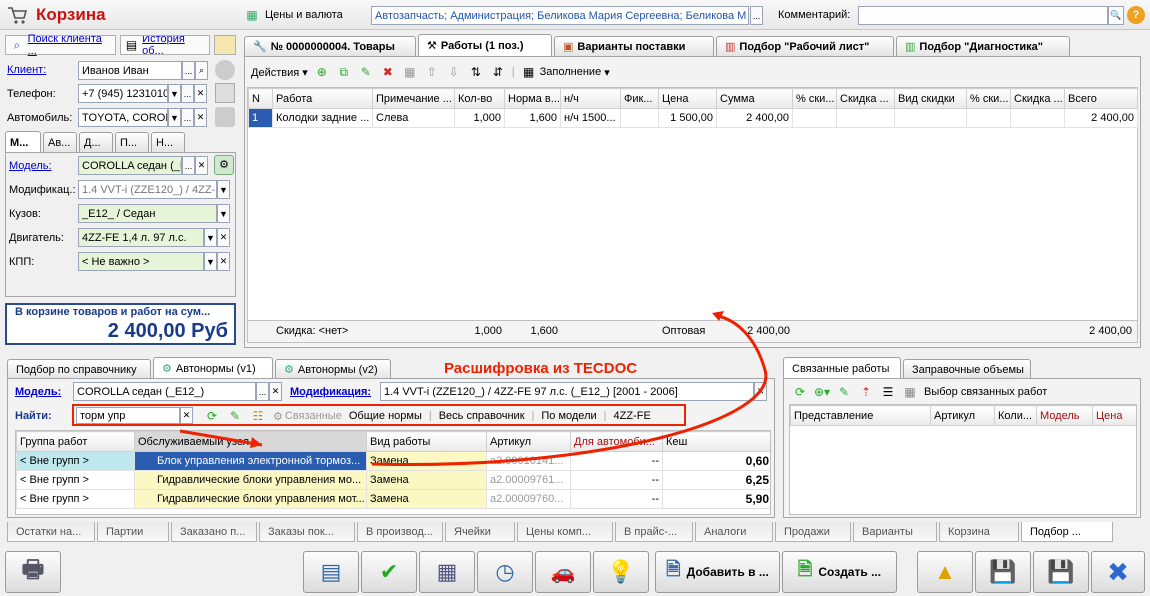  I want to click on model-label: Модель:, so click(30, 166).